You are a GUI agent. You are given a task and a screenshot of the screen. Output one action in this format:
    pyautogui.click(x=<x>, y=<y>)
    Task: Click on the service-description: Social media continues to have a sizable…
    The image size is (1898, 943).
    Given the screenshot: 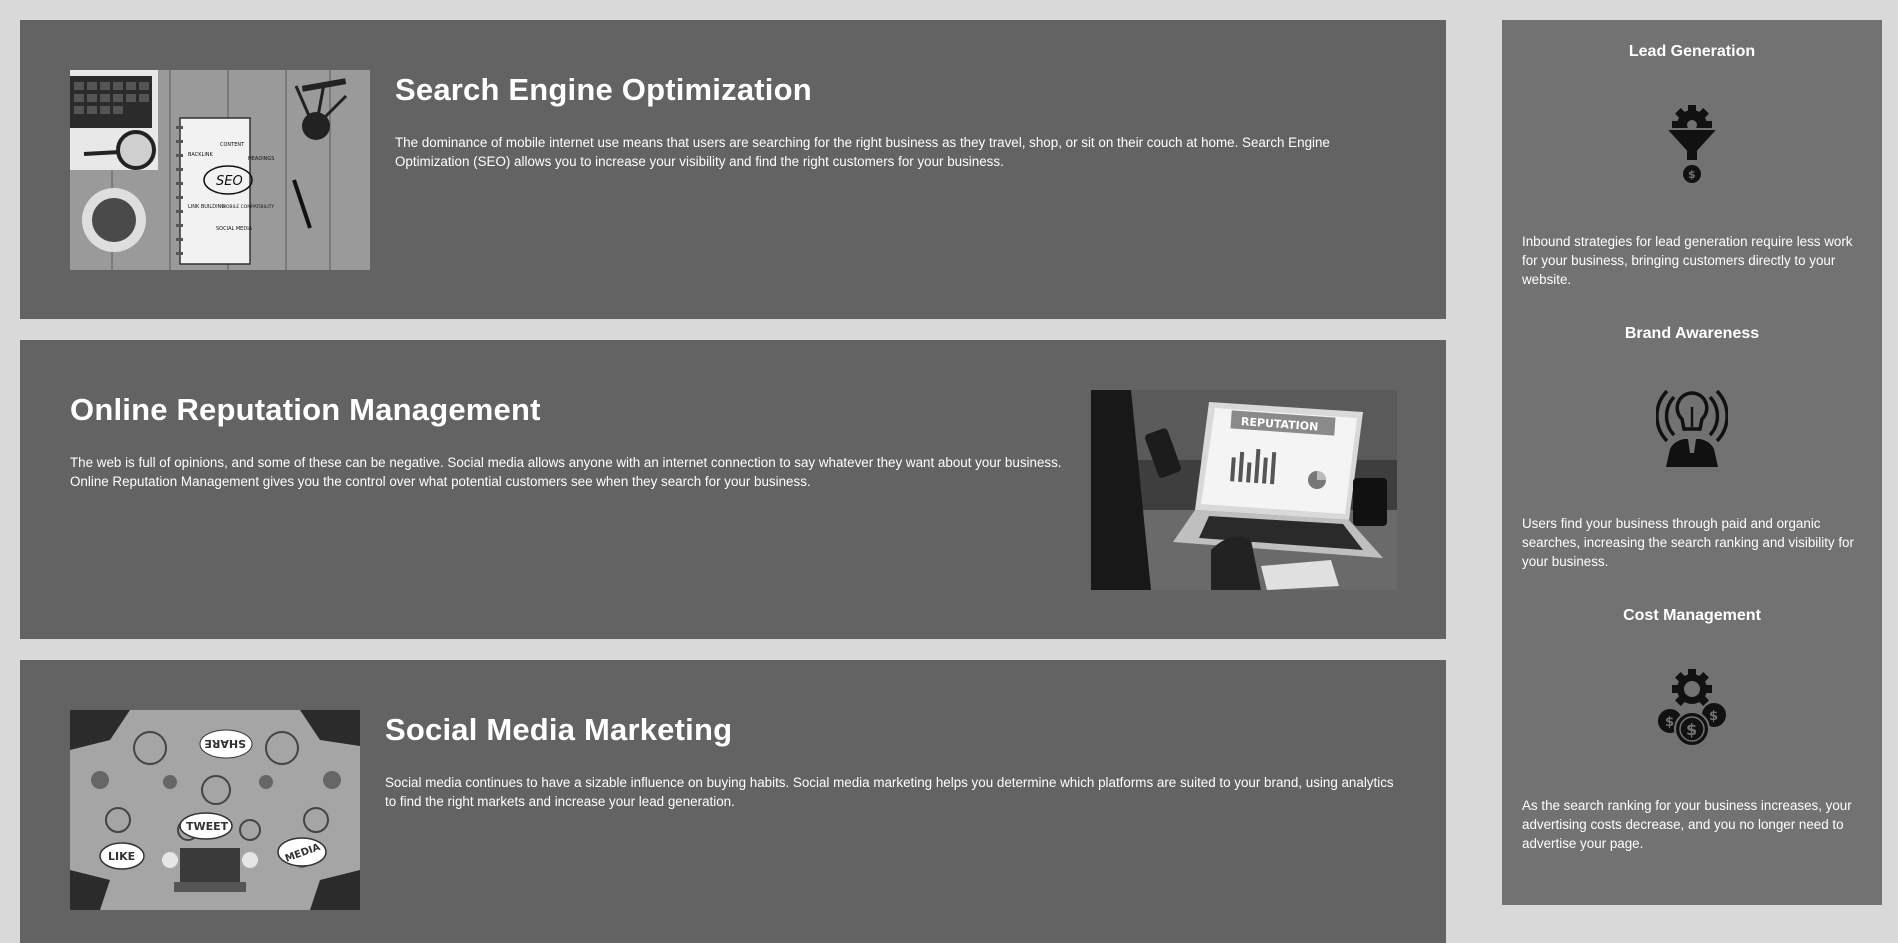 What is the action you would take?
    pyautogui.click(x=889, y=792)
    